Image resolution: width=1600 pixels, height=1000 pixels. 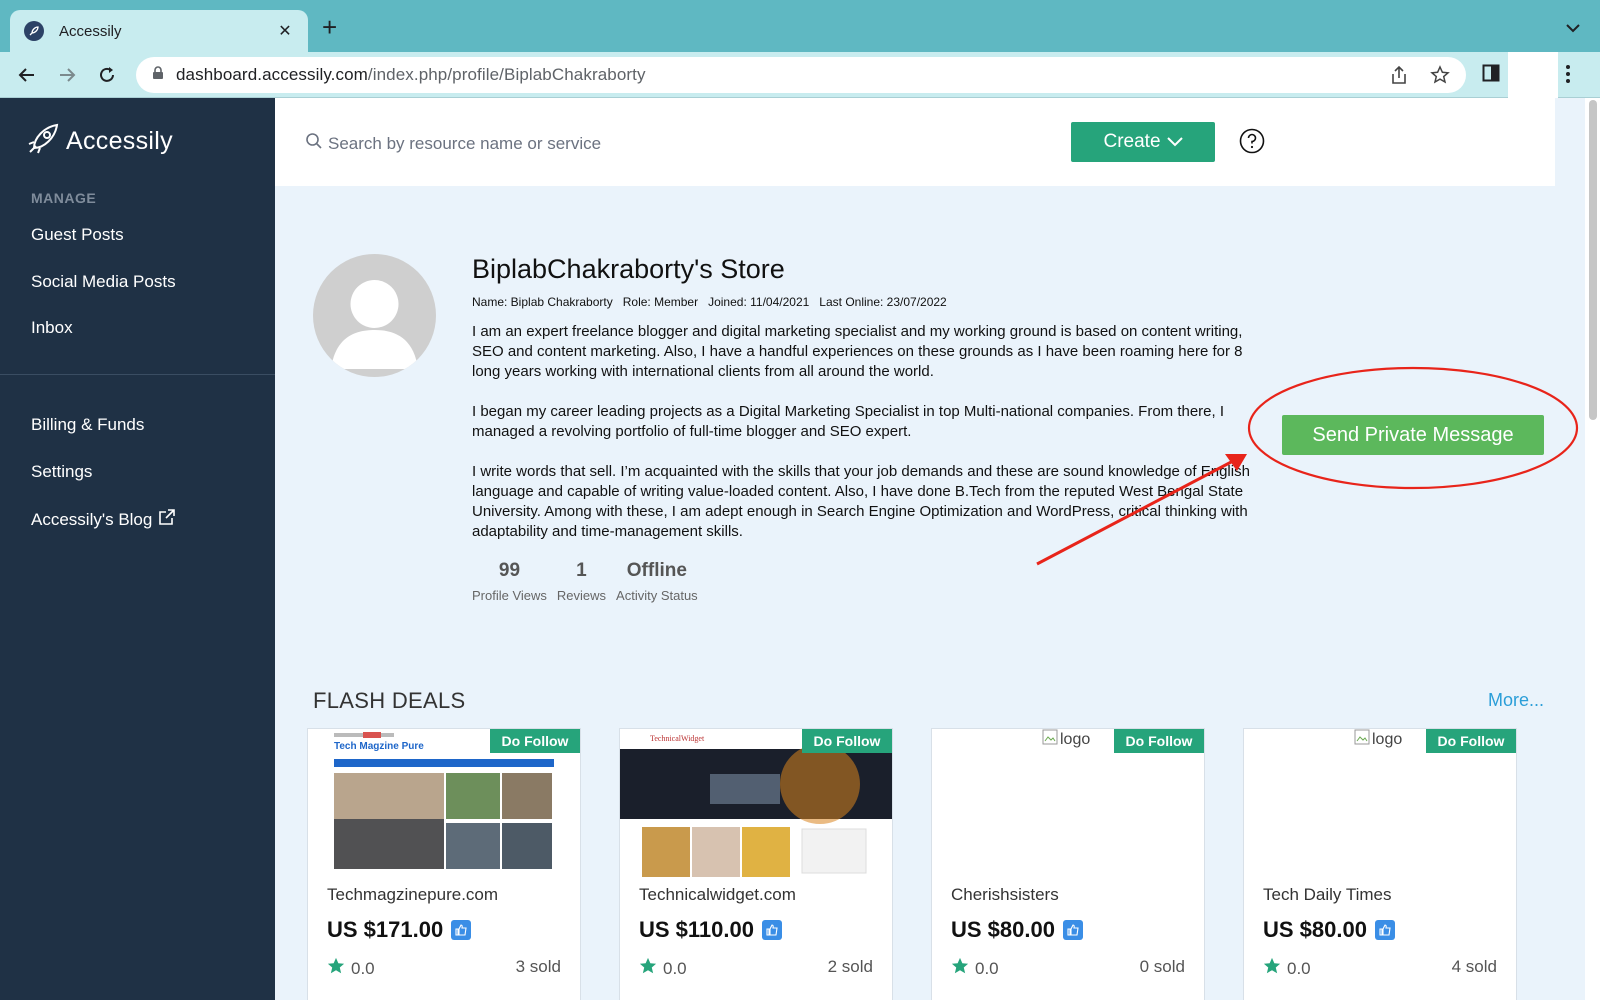 I want to click on sidebar-item-label: Inbox, so click(x=52, y=327).